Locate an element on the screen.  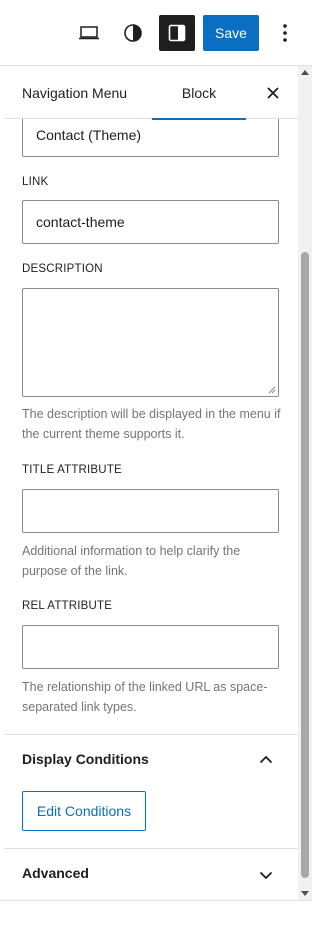
settings-sidebar-button is located at coordinates (177, 33).